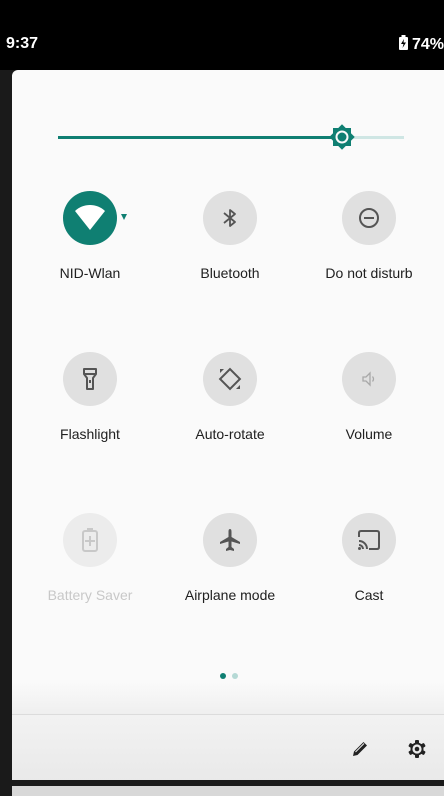 The image size is (444, 796). What do you see at coordinates (417, 749) in the screenshot?
I see `gear-icon` at bounding box center [417, 749].